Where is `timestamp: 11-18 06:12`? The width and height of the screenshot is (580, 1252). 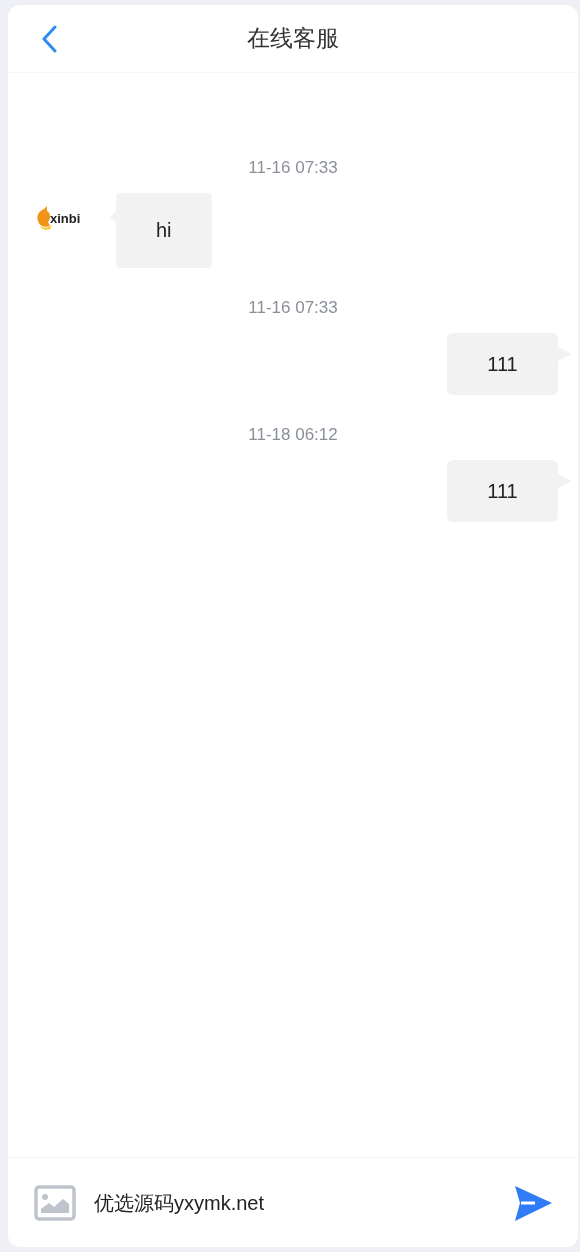
timestamp: 11-18 06:12 is located at coordinates (293, 435).